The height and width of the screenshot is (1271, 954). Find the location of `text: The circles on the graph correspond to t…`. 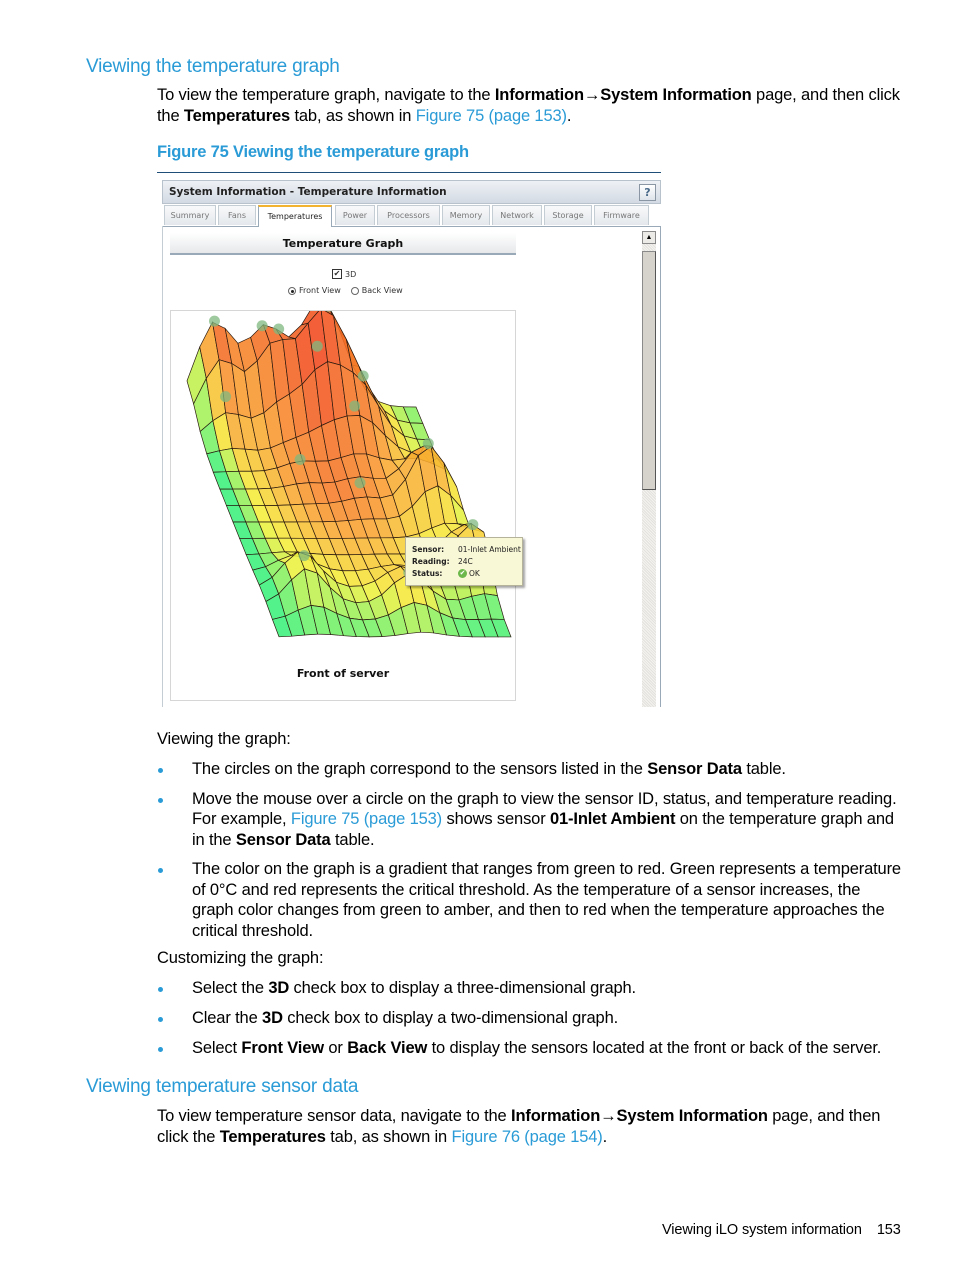

text: The circles on the graph correspond to t… is located at coordinates (420, 769).